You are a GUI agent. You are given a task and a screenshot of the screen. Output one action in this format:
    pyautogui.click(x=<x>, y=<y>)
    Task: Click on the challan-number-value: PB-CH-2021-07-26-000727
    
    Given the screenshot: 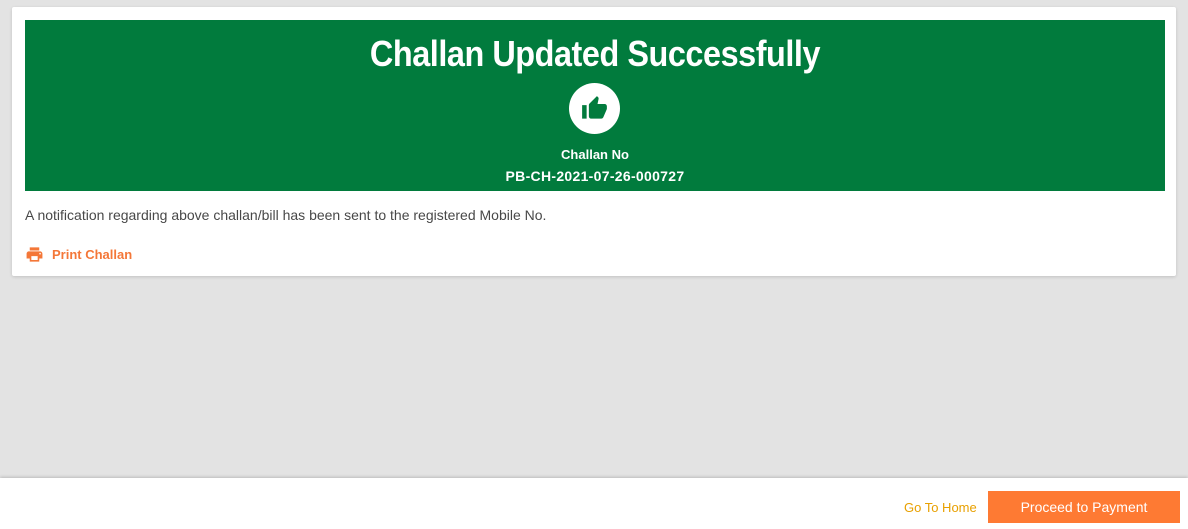 What is the action you would take?
    pyautogui.click(x=595, y=176)
    